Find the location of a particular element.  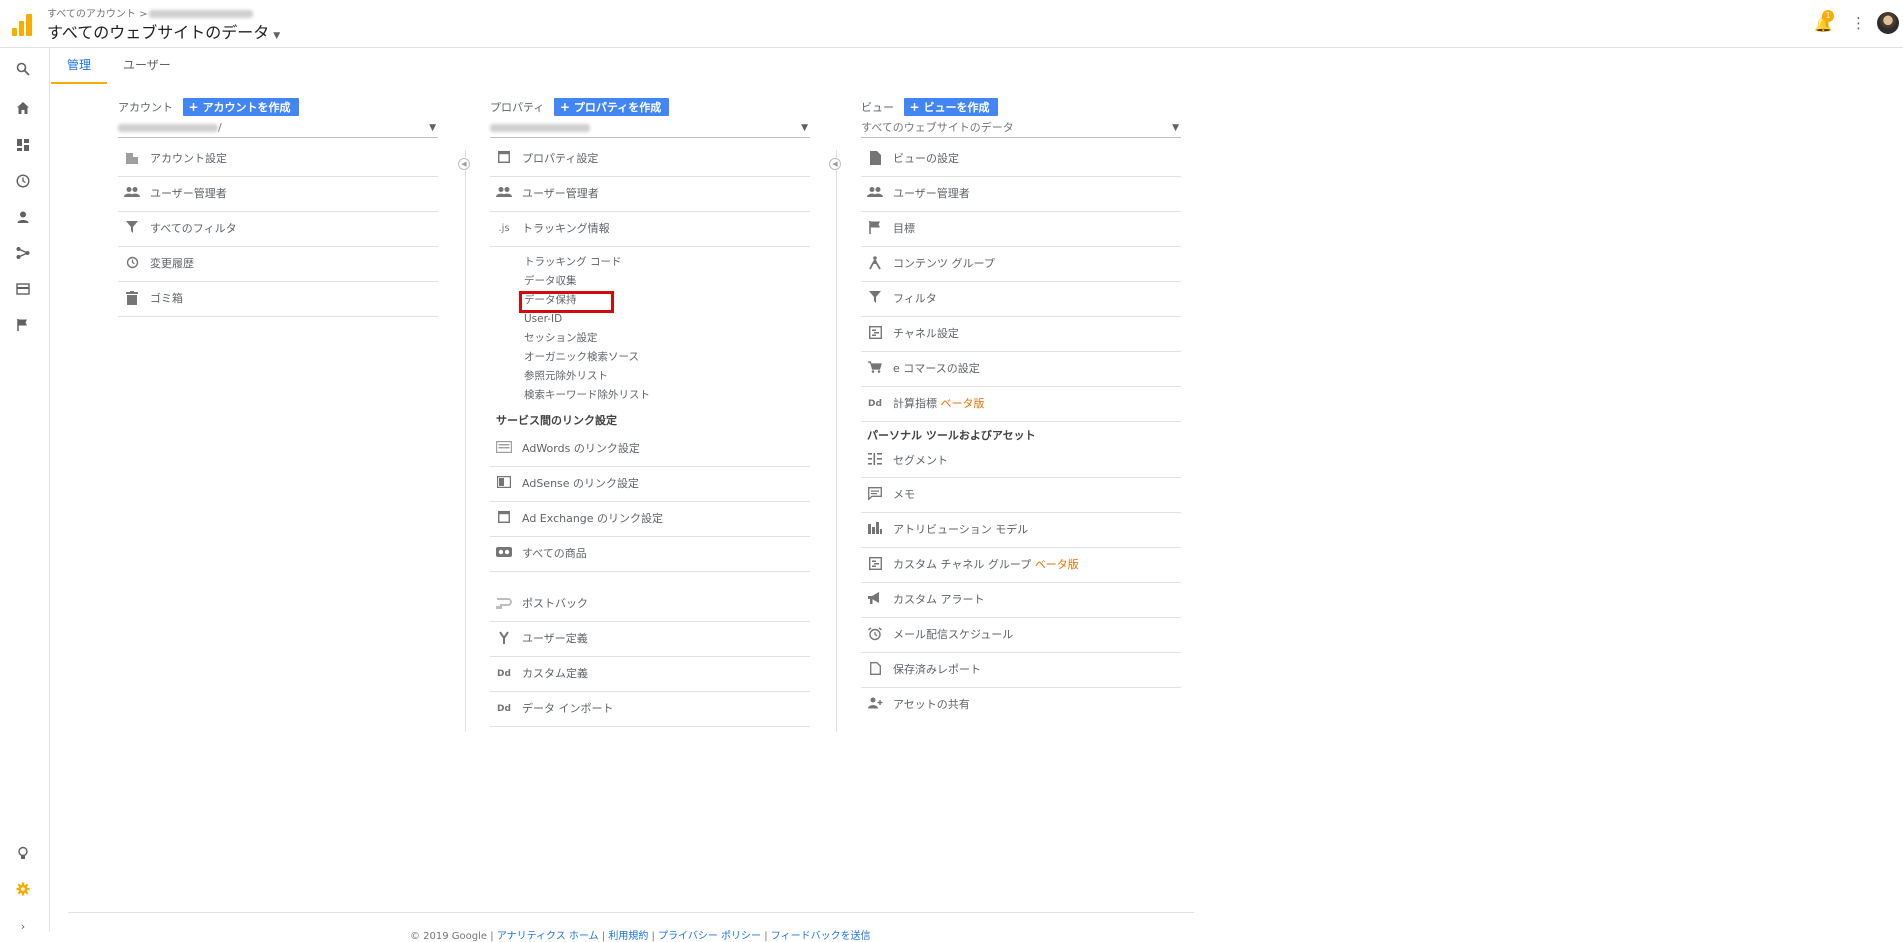

tracking-info-item: .js トラッキング情報 is located at coordinates (650, 229).